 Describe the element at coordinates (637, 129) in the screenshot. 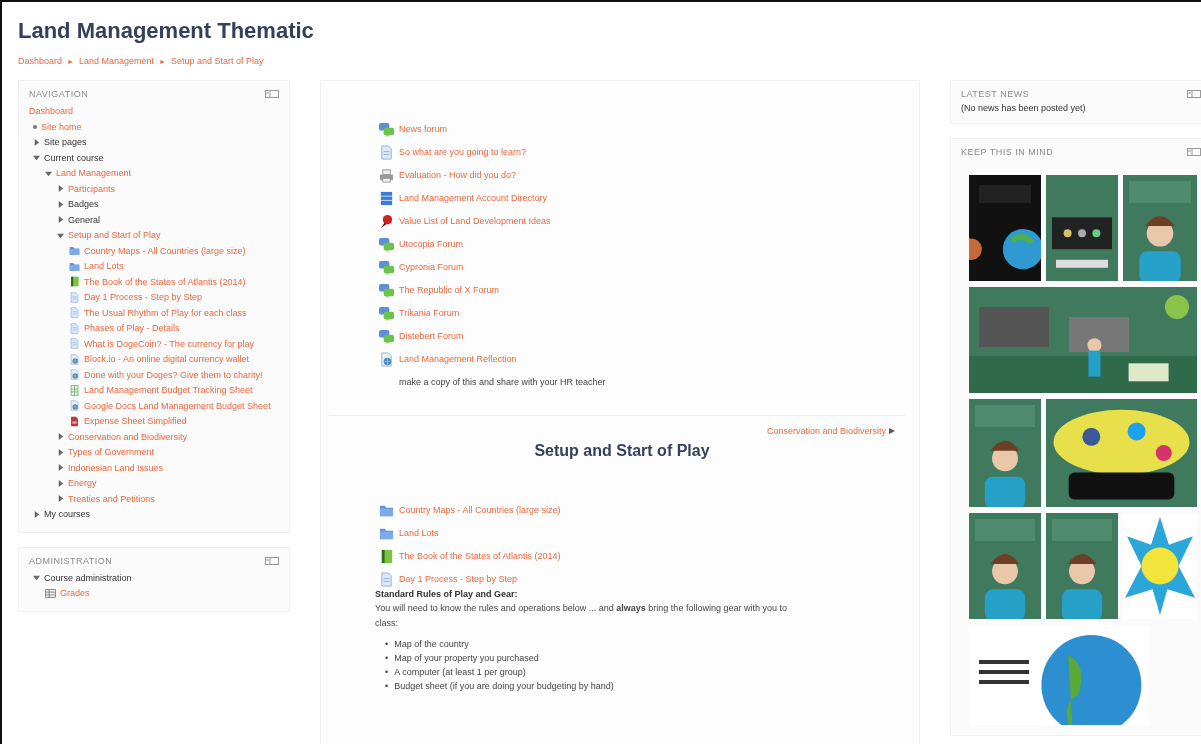

I see `activity-link: News forum` at that location.